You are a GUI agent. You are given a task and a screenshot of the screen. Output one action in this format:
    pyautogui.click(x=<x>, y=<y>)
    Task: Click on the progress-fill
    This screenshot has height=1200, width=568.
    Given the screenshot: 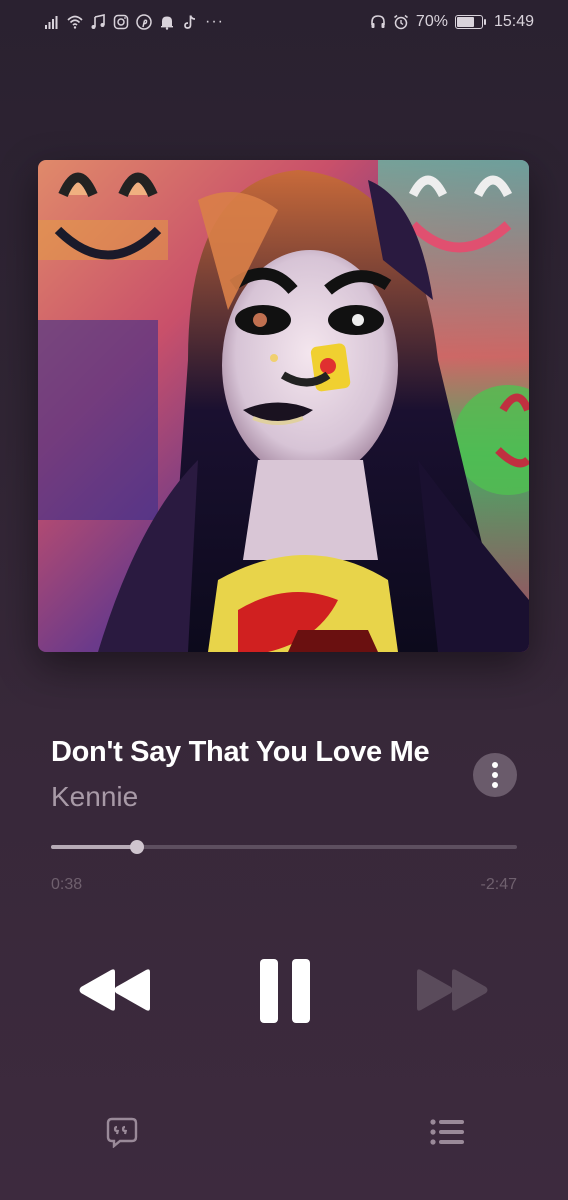 What is the action you would take?
    pyautogui.click(x=94, y=847)
    